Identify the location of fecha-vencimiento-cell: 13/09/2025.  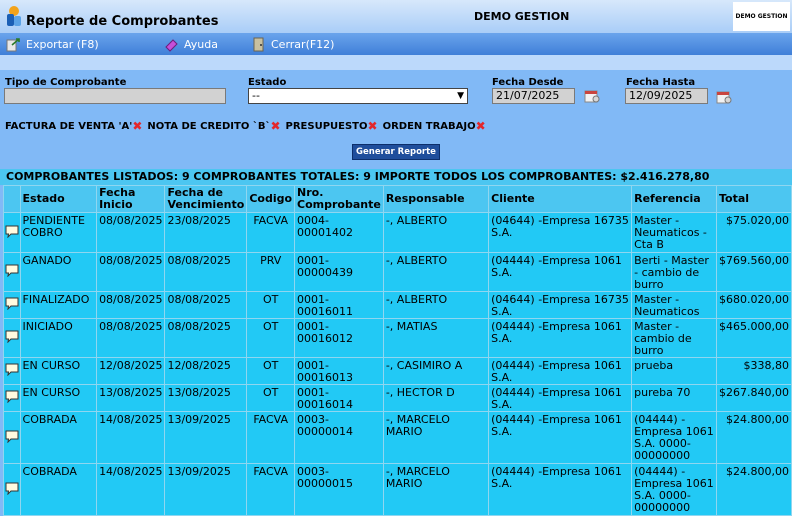
(206, 489).